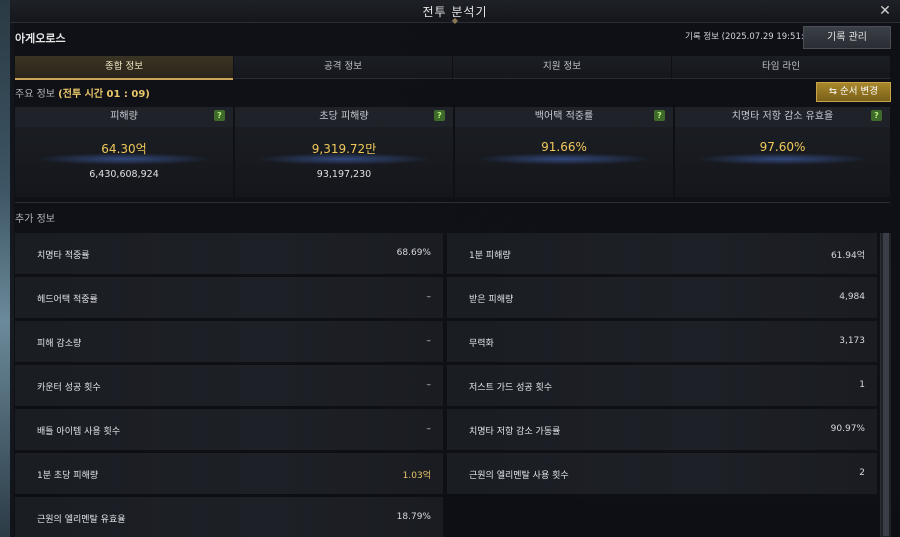  What do you see at coordinates (229, 385) in the screenshot?
I see `list-item: 카운터 성공 횟수 –` at bounding box center [229, 385].